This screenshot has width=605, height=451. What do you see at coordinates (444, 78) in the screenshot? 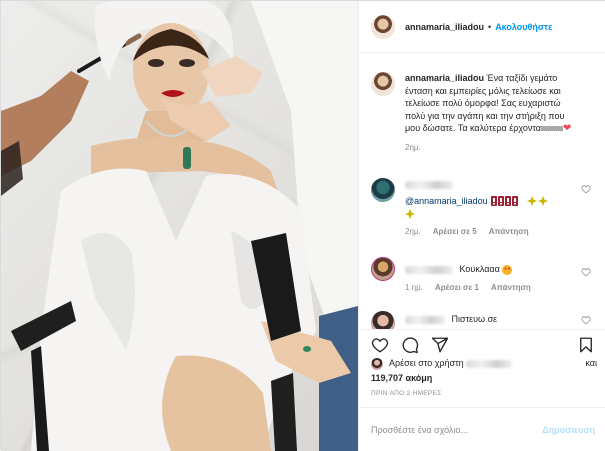
I see `caption-username: annamaria_iliadou` at bounding box center [444, 78].